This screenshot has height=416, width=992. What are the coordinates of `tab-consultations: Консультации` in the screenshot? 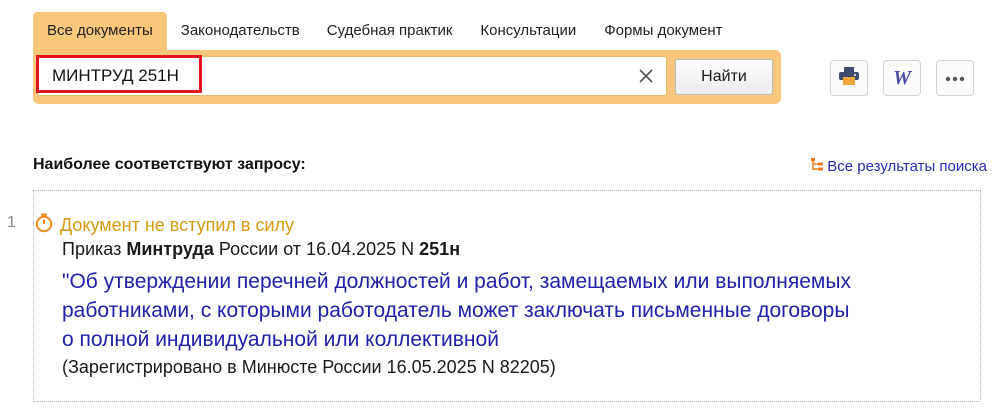 It's located at (528, 31).